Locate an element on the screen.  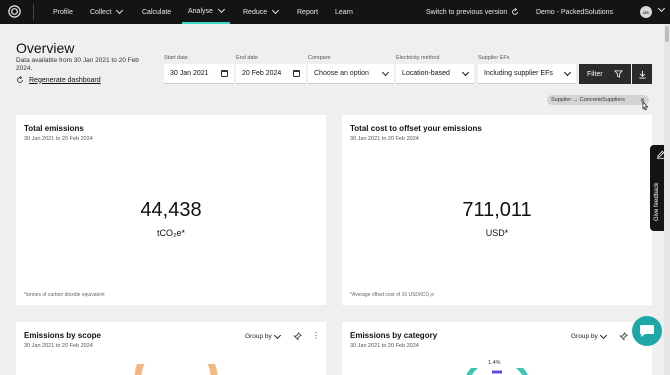
supplier-efs-select: Including supplier EFs is located at coordinates (527, 74).